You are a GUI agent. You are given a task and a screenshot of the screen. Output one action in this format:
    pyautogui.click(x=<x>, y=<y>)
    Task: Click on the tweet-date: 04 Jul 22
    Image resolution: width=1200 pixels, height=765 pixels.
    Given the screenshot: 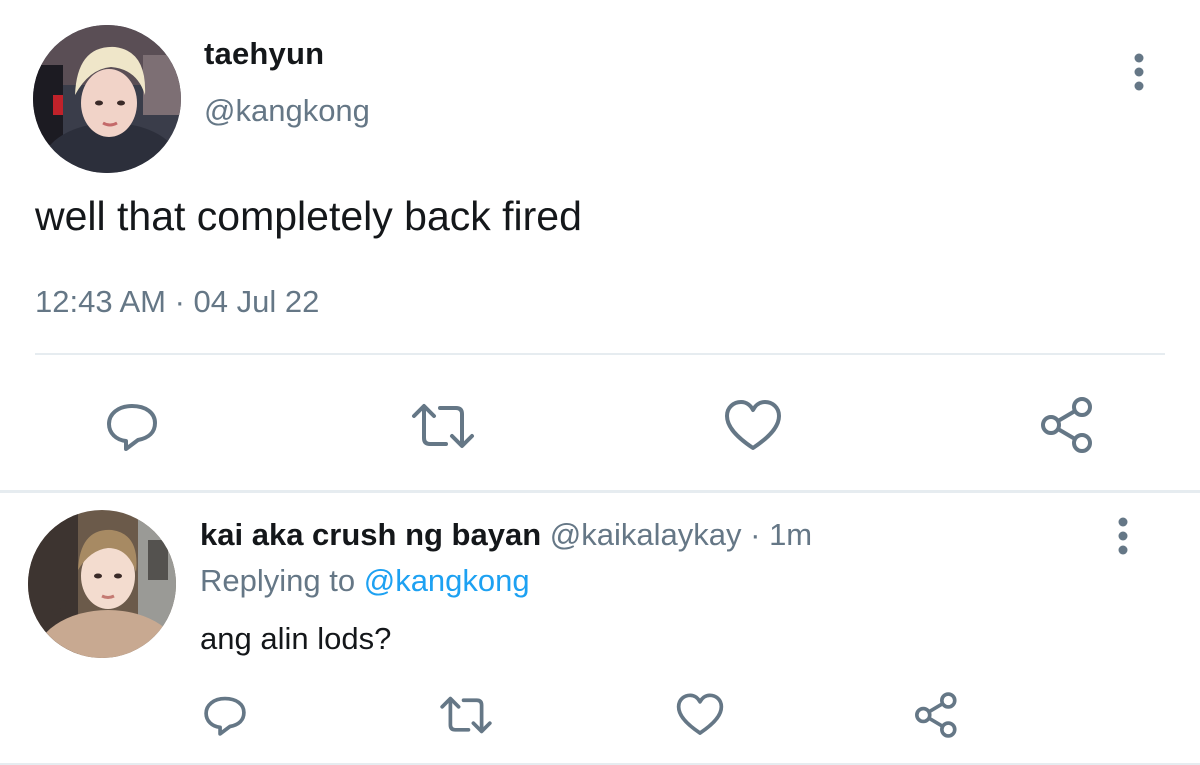 What is the action you would take?
    pyautogui.click(x=256, y=301)
    